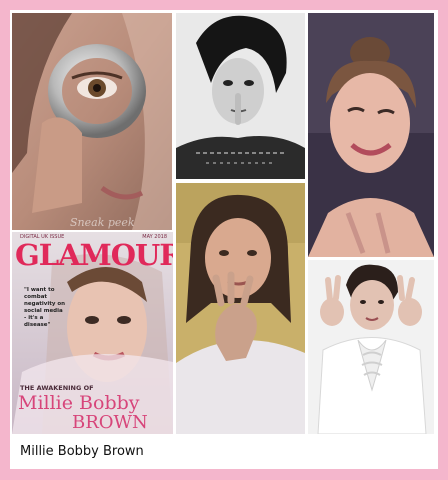 Image resolution: width=448 pixels, height=480 pixels. I want to click on glamour-masthead: GLAMOUR, so click(94, 255).